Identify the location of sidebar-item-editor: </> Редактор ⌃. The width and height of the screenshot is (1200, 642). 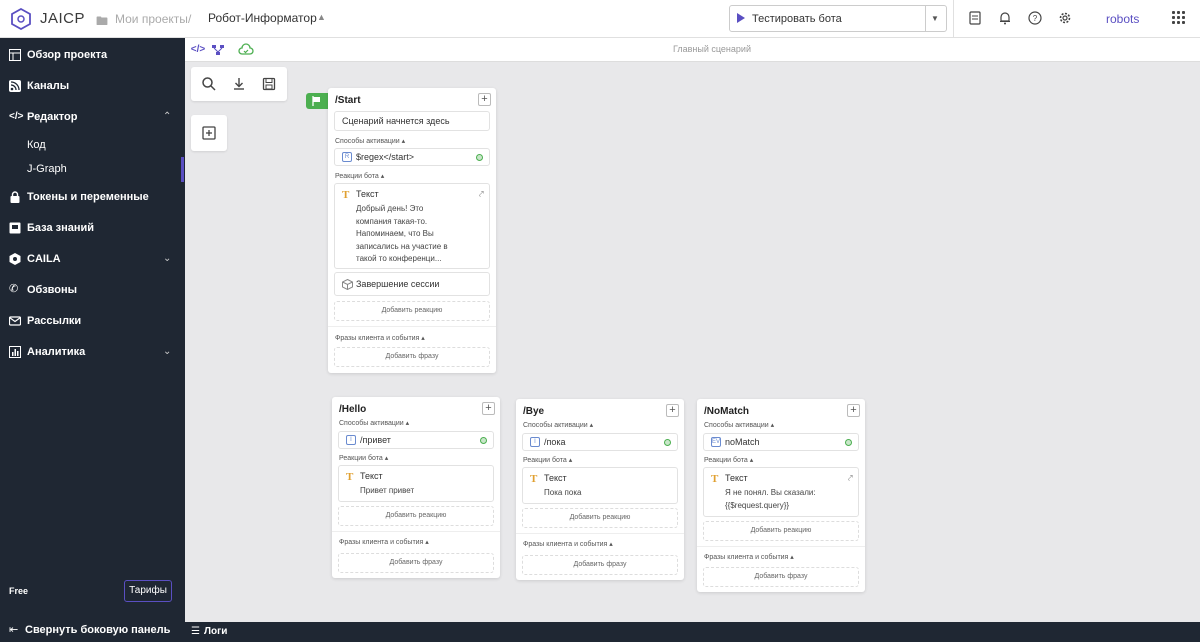
(92, 118).